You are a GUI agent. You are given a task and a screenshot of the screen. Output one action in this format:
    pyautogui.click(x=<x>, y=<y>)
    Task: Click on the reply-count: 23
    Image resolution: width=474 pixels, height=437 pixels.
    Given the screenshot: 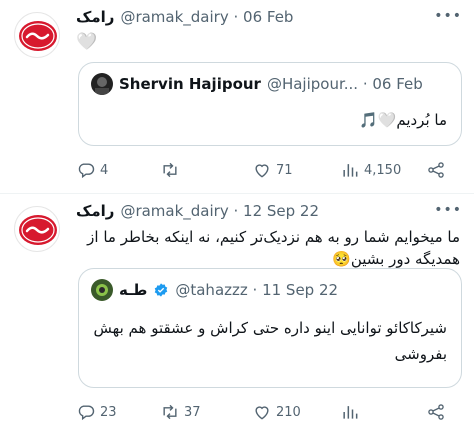 What is the action you would take?
    pyautogui.click(x=108, y=412)
    